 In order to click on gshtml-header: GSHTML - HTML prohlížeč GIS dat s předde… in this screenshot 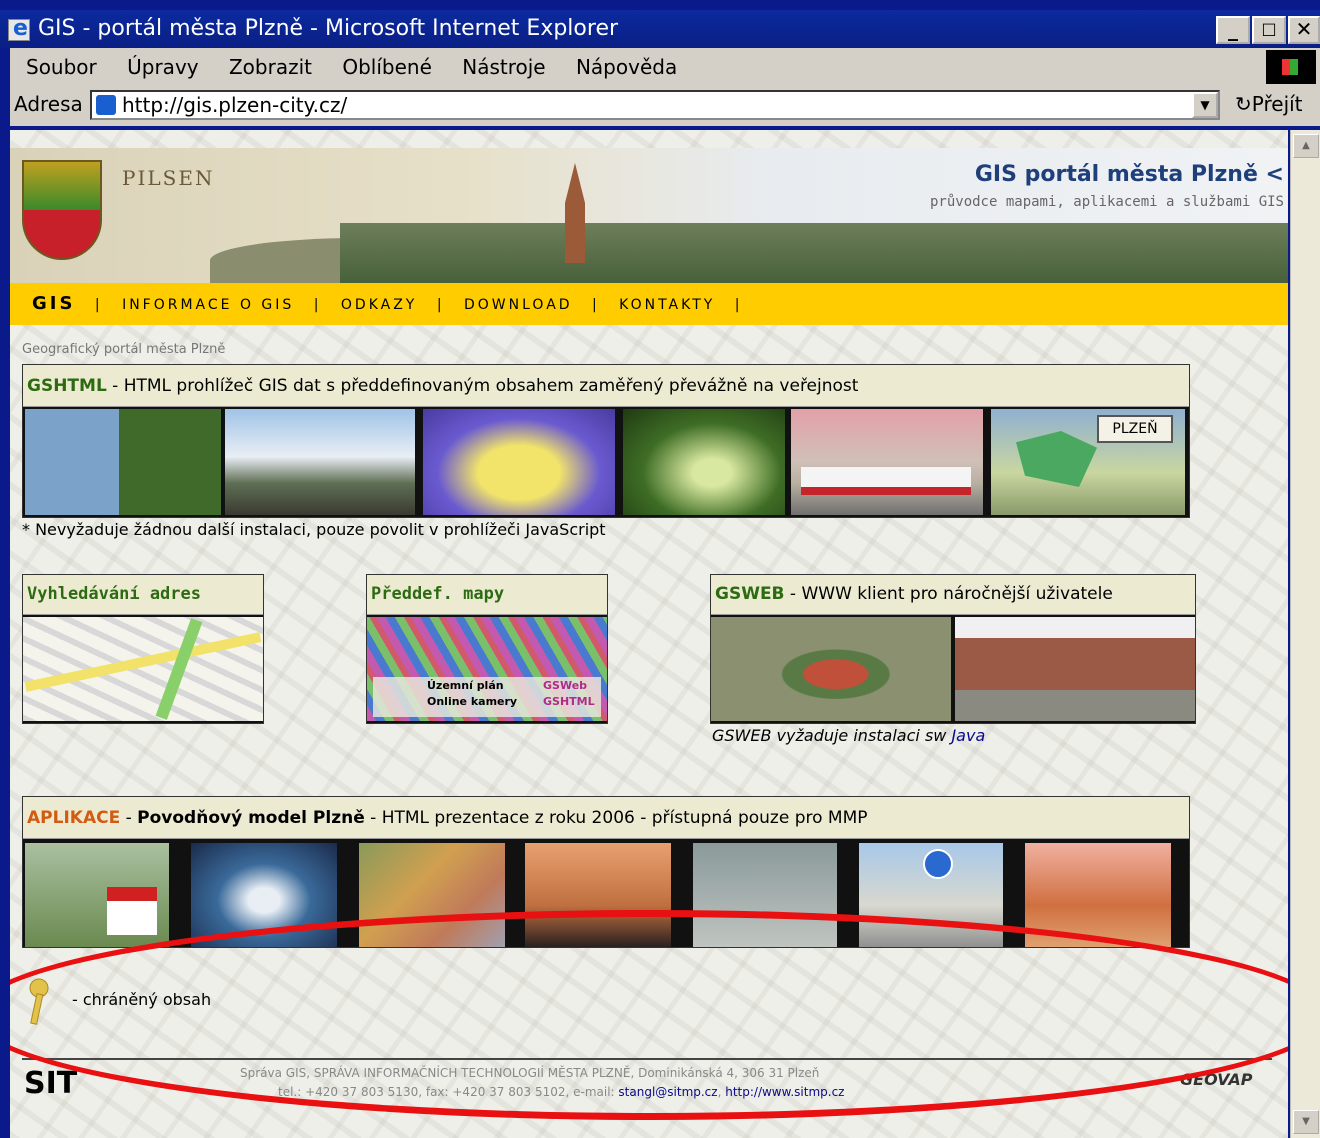, I will do `click(606, 386)`.